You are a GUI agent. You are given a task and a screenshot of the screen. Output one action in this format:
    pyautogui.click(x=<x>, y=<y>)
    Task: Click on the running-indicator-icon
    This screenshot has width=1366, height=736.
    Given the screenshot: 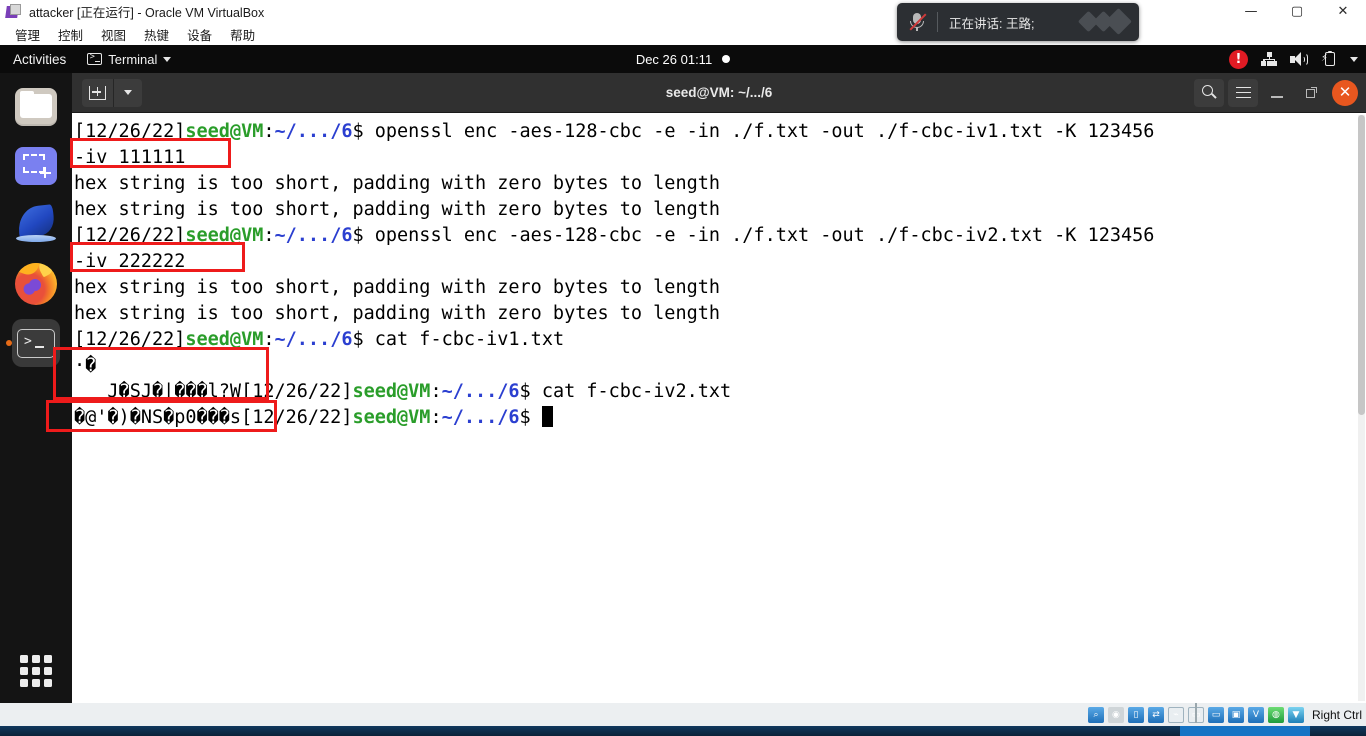 What is the action you would take?
    pyautogui.click(x=9, y=343)
    